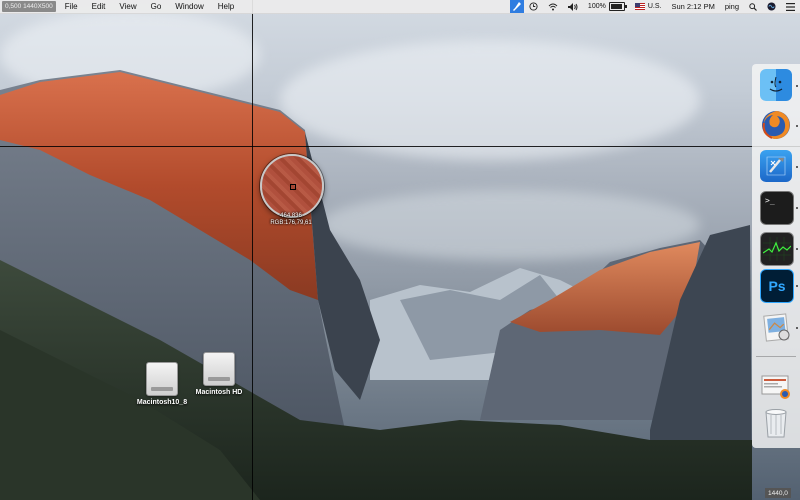 The image size is (800, 500). What do you see at coordinates (99, 6) in the screenshot?
I see `menu-edit: Edit` at bounding box center [99, 6].